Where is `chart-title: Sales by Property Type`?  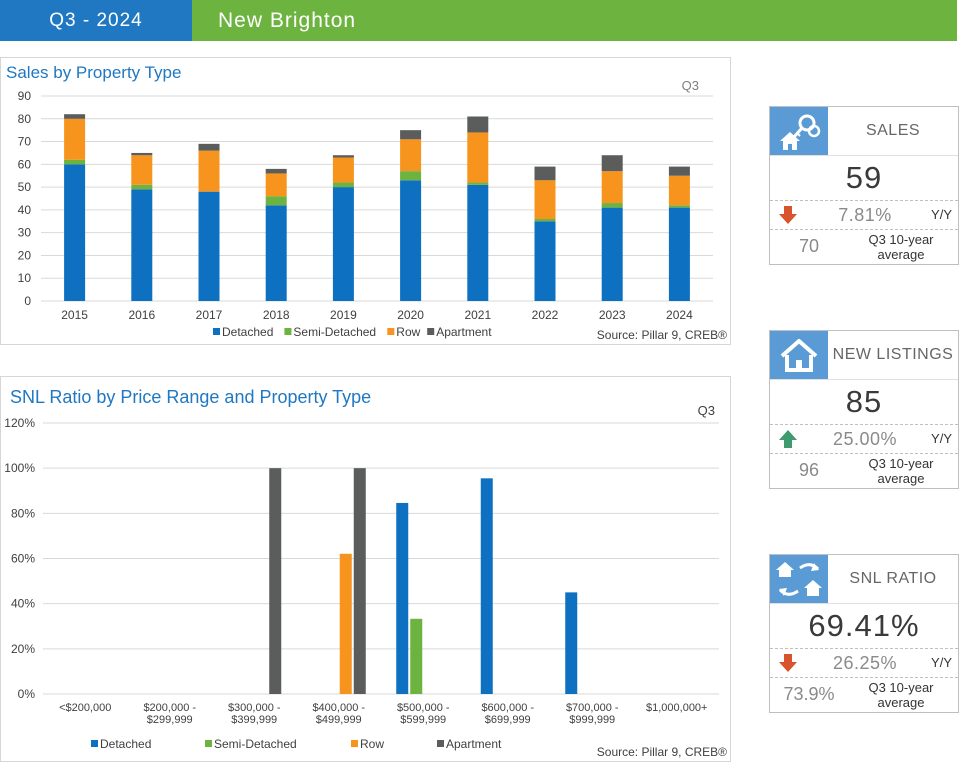
chart-title: Sales by Property Type is located at coordinates (93, 72).